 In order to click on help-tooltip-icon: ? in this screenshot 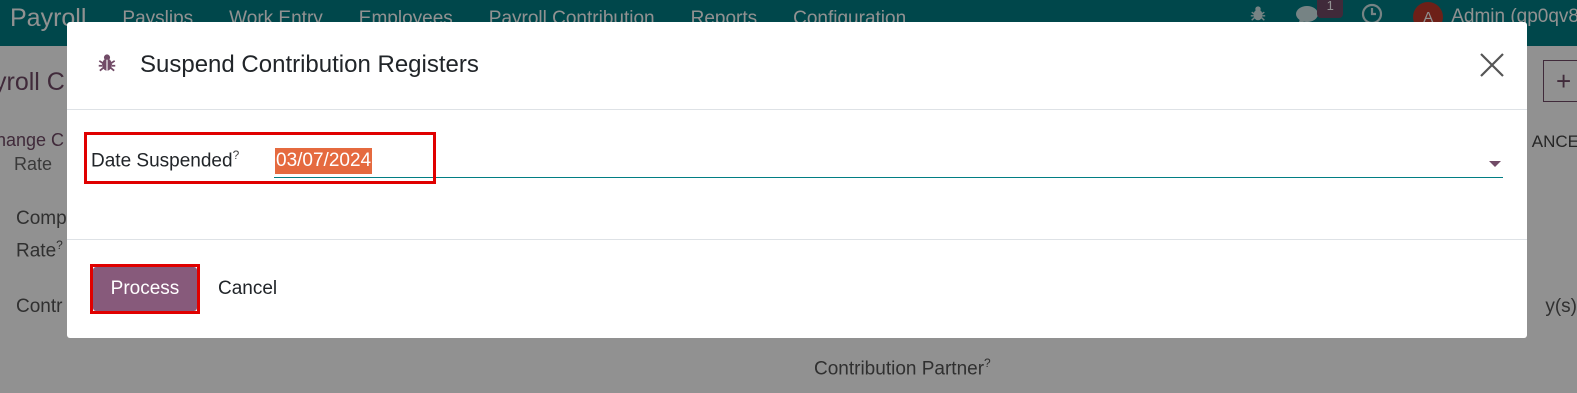, I will do `click(236, 155)`.